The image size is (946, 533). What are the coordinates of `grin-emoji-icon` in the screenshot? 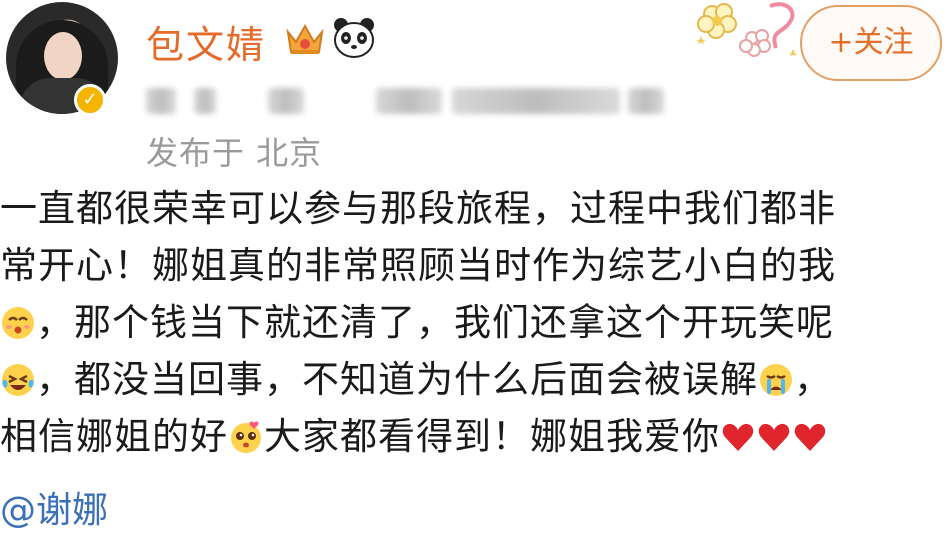 It's located at (18, 323).